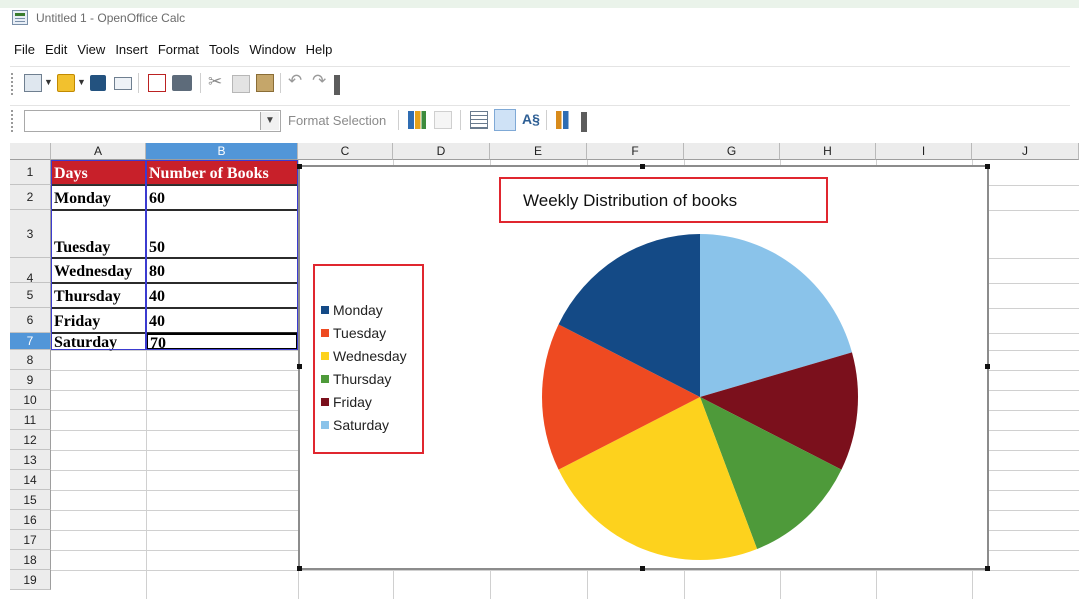 The width and height of the screenshot is (1079, 599). What do you see at coordinates (358, 310) in the screenshot?
I see `legend-label: Monday` at bounding box center [358, 310].